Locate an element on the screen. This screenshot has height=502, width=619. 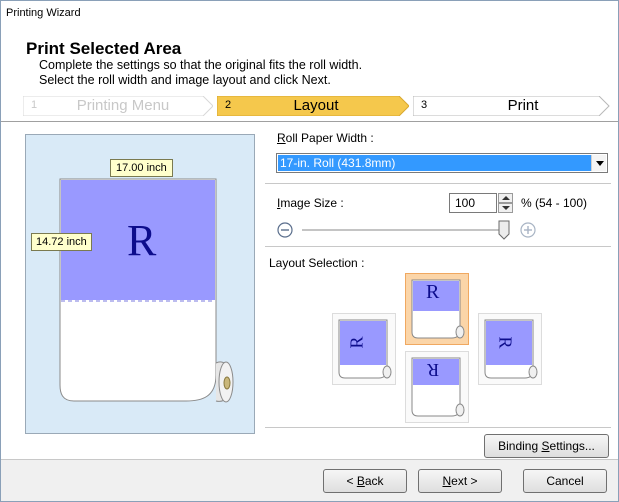
image-size-slider is located at coordinates (436, 230).